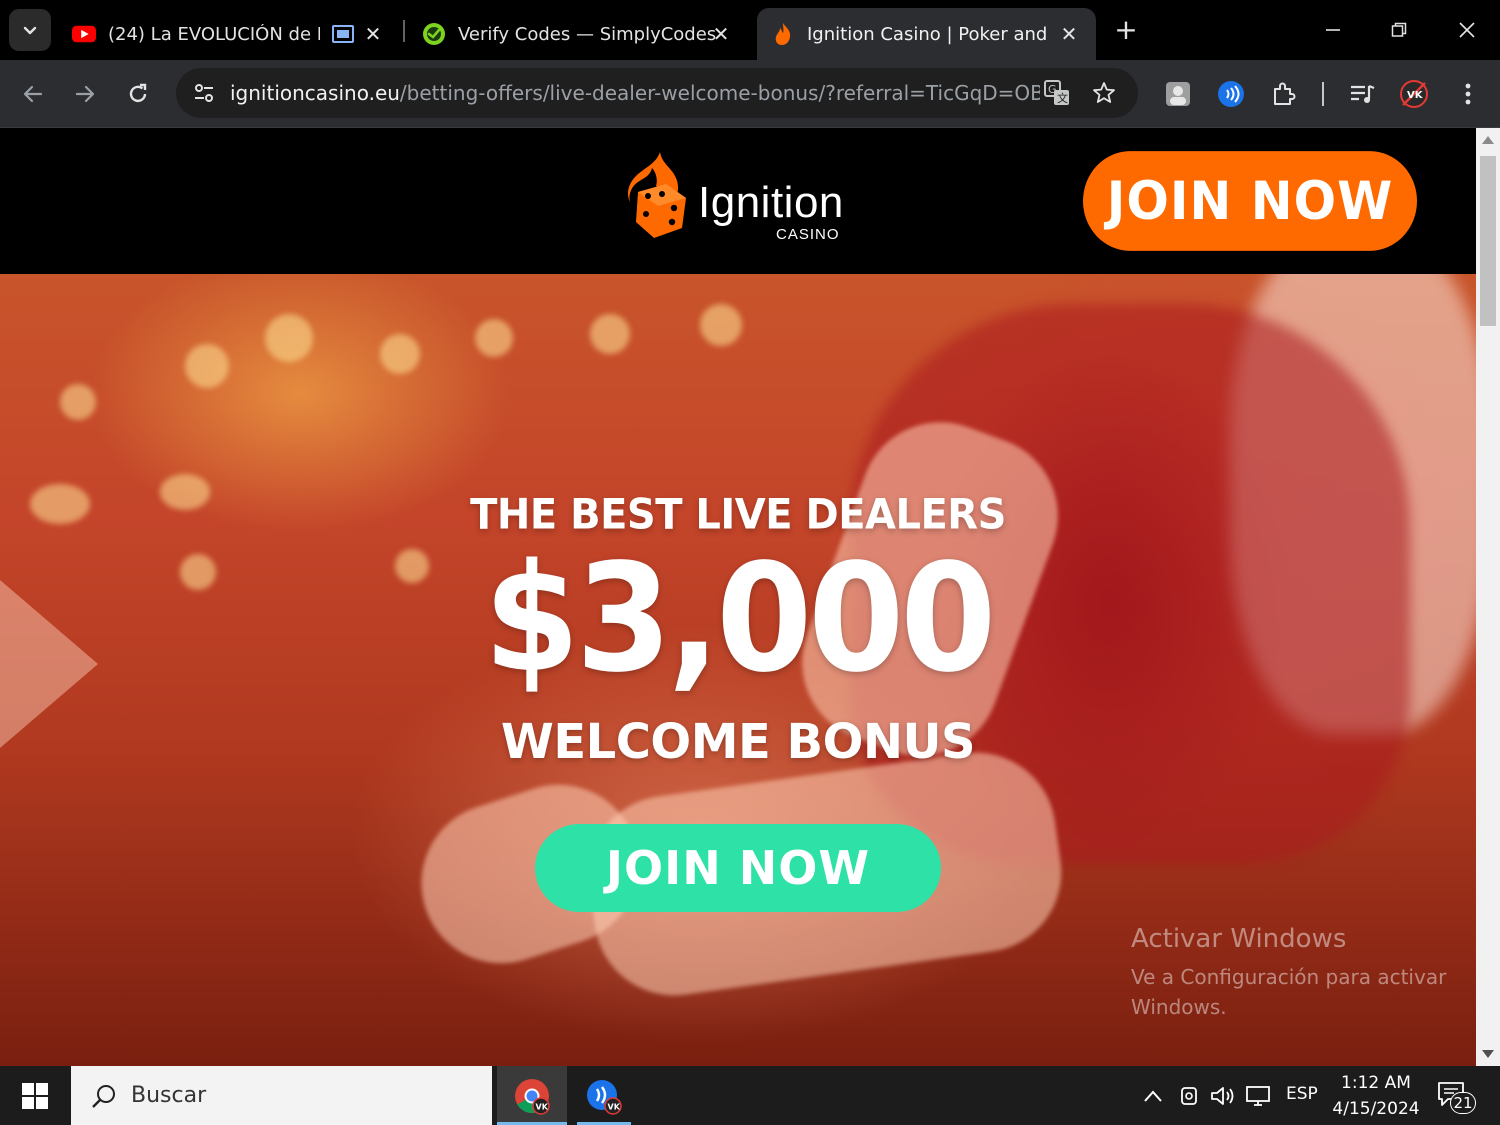 The image size is (1500, 1125). What do you see at coordinates (1488, 597) in the screenshot?
I see `page-scrollbar` at bounding box center [1488, 597].